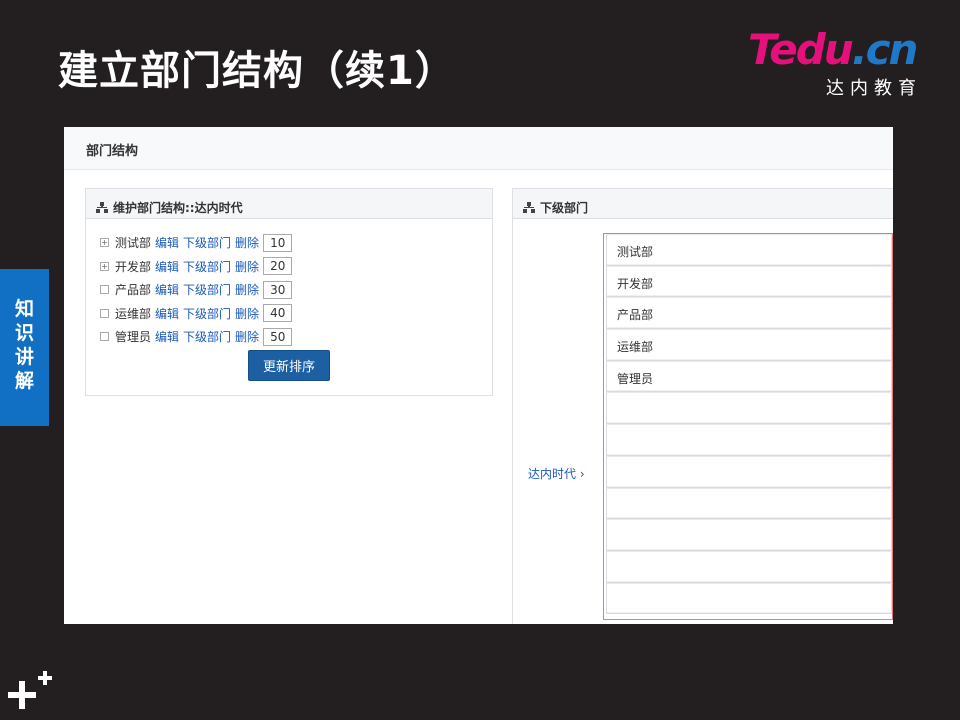 This screenshot has height=720, width=960. What do you see at coordinates (289, 365) in the screenshot?
I see `update-order-button: 更新排序` at bounding box center [289, 365].